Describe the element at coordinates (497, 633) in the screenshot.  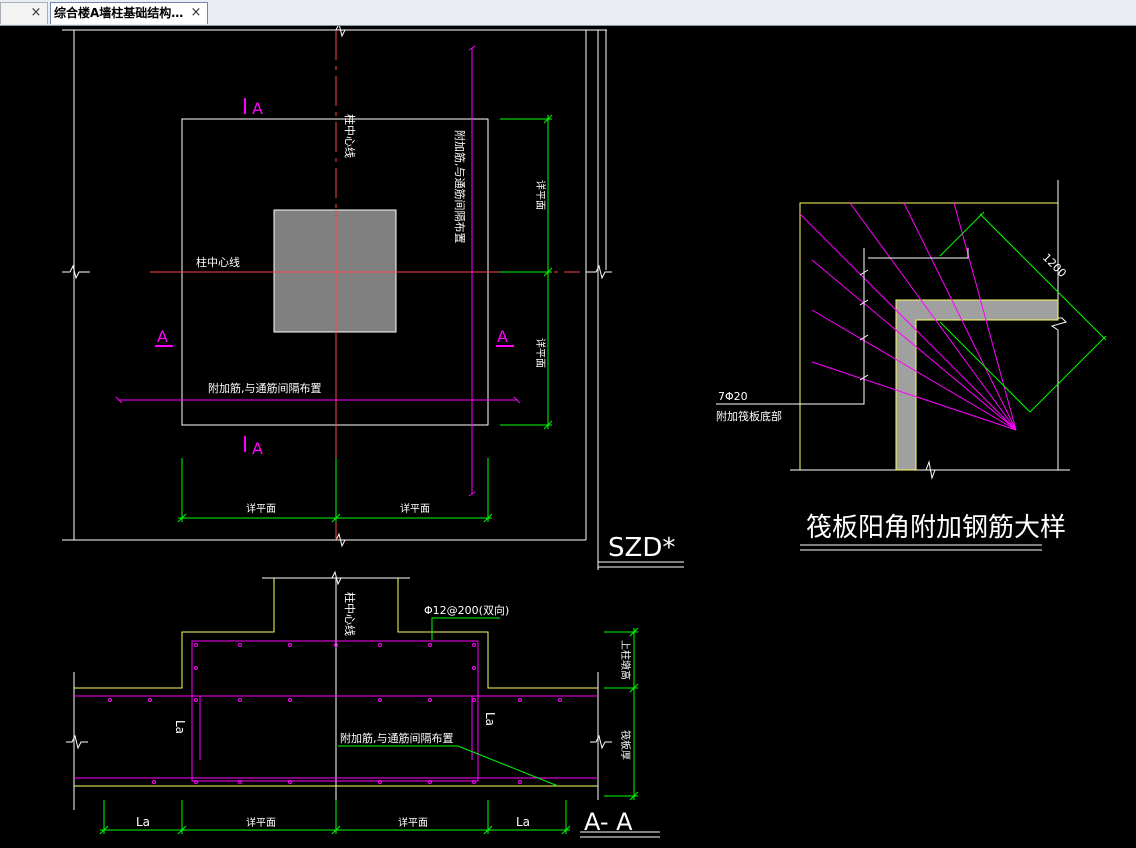
I see `pedestal-outline-right` at that location.